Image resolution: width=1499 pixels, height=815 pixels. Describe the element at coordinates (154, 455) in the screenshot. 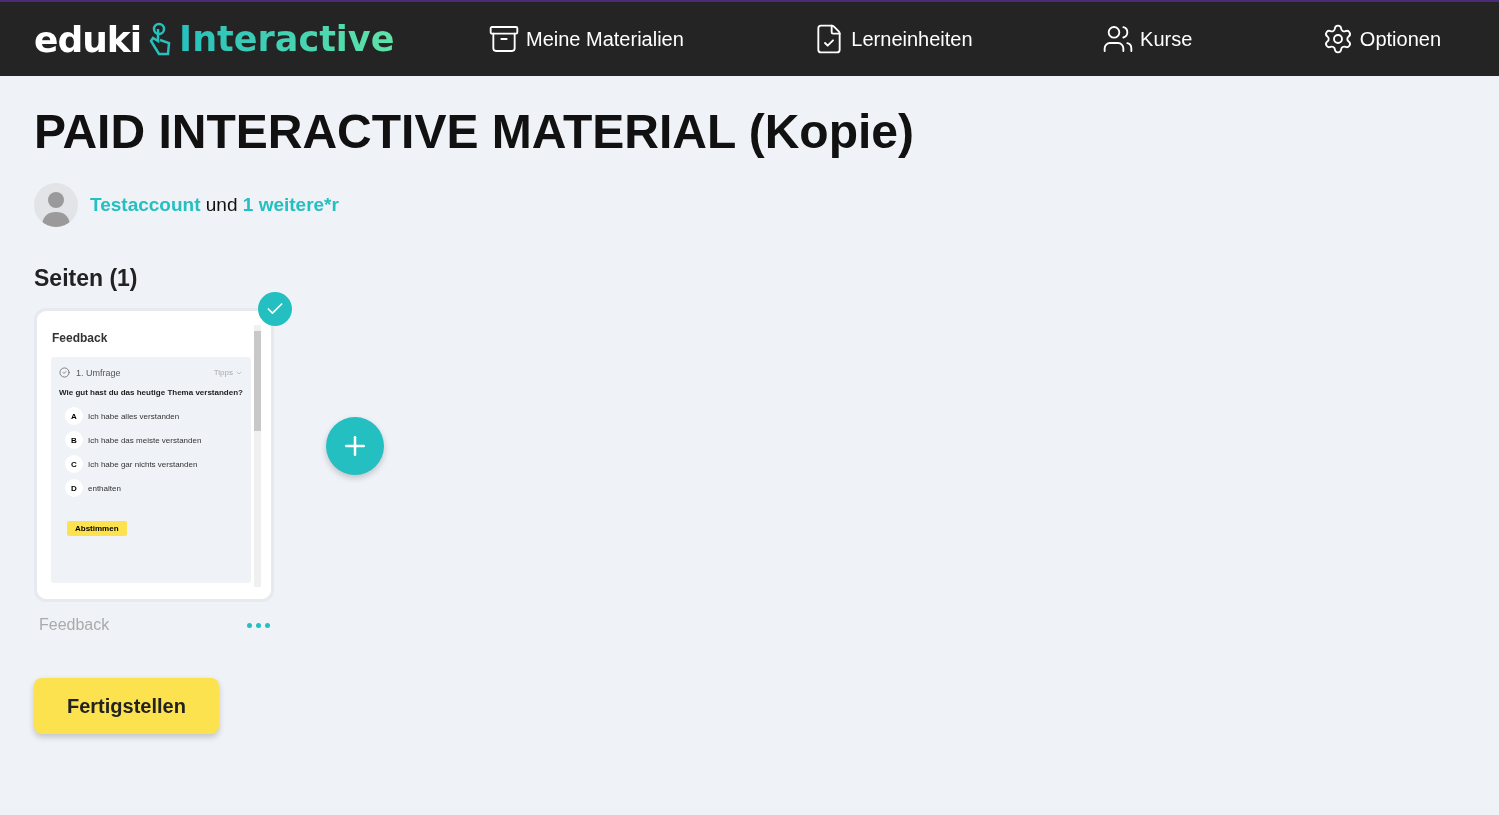

I see `page-card: Feedback 1. Umfrage Tipps Wie gut hast du das heutige Thema verstanden? A Ich habe alles verstanden B Ich habe das meiste verstanden C Ich habe gar nichts verstanden D enthalten Abstimmen` at that location.